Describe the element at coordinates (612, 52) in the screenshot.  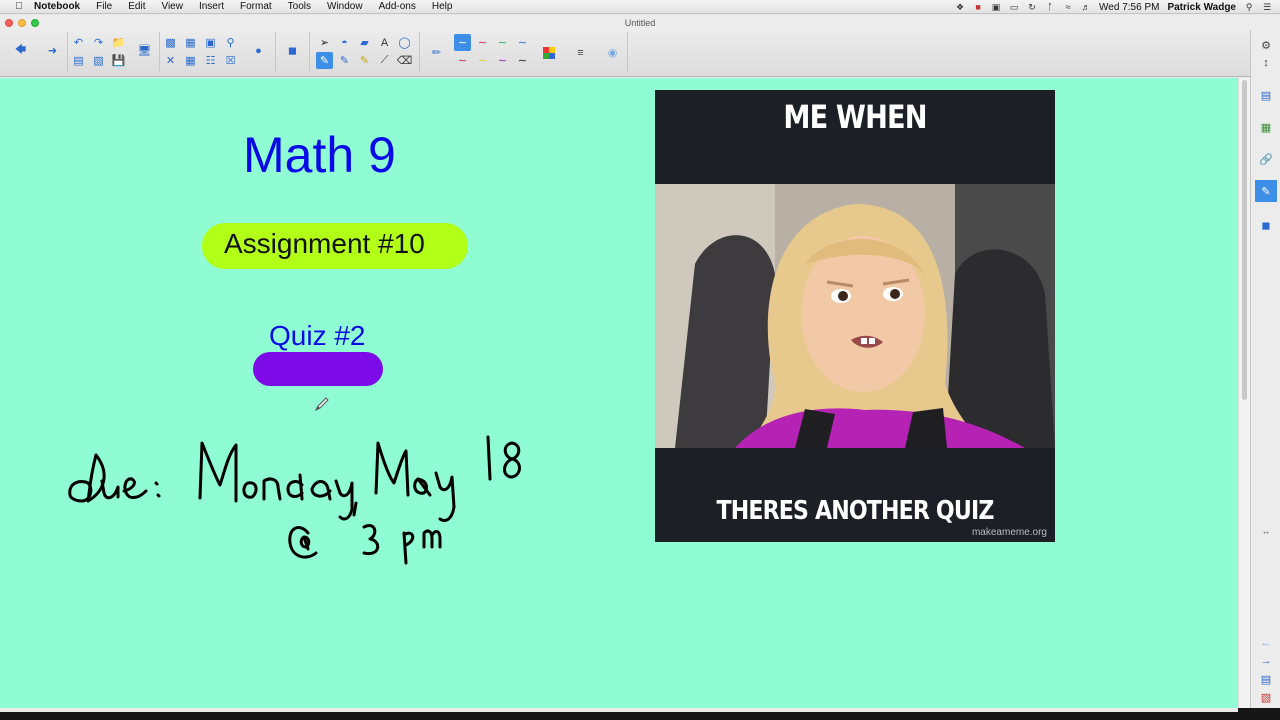
I see `properties-icon: ◉` at that location.